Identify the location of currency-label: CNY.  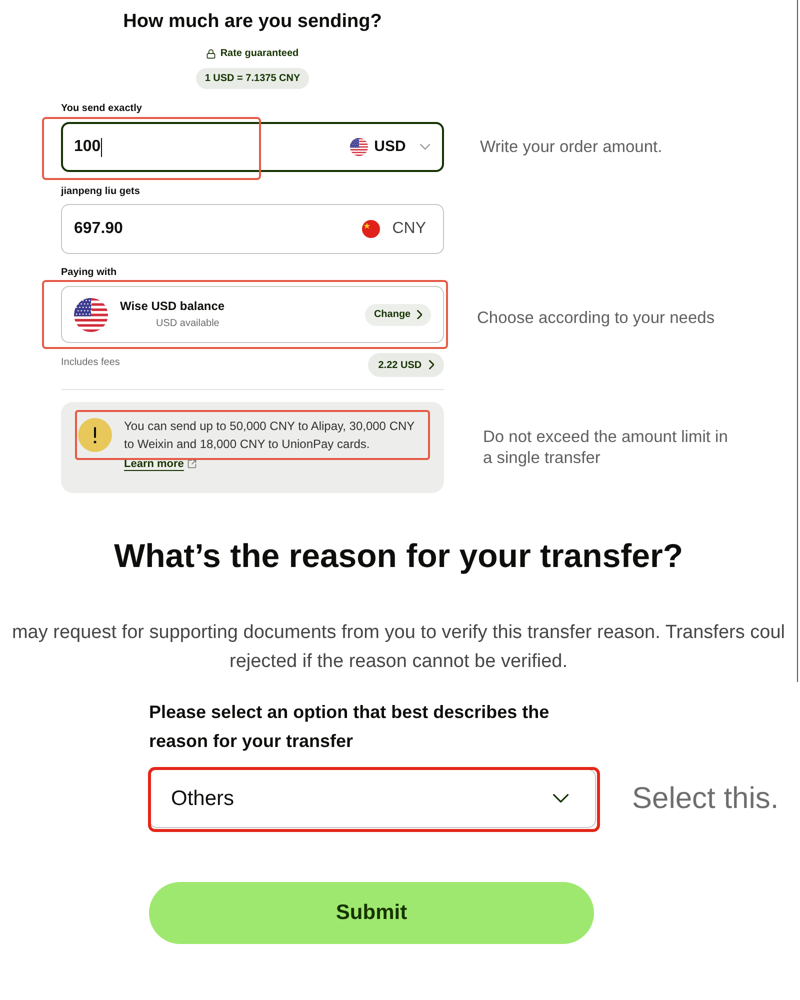
(409, 229).